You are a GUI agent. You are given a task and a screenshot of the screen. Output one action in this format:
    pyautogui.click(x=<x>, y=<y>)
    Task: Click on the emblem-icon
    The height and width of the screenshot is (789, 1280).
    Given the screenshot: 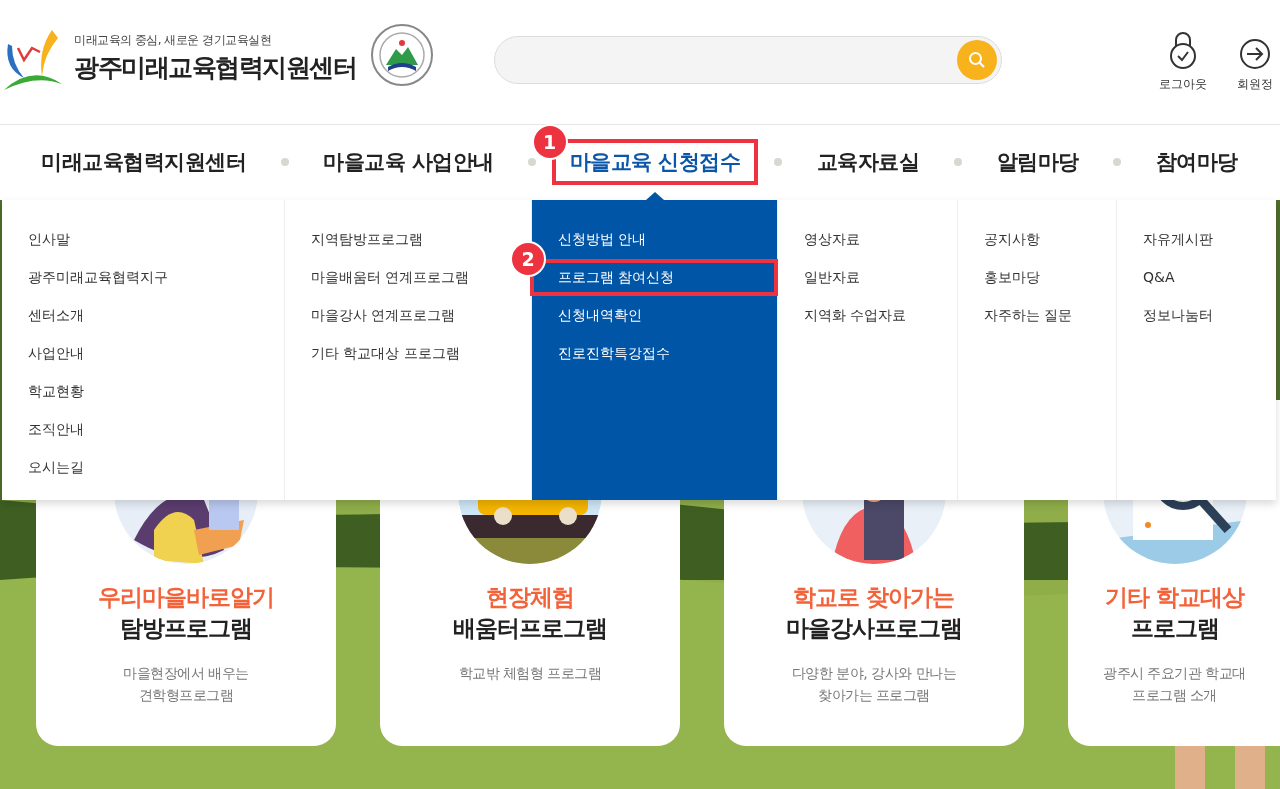 What is the action you would take?
    pyautogui.click(x=402, y=55)
    